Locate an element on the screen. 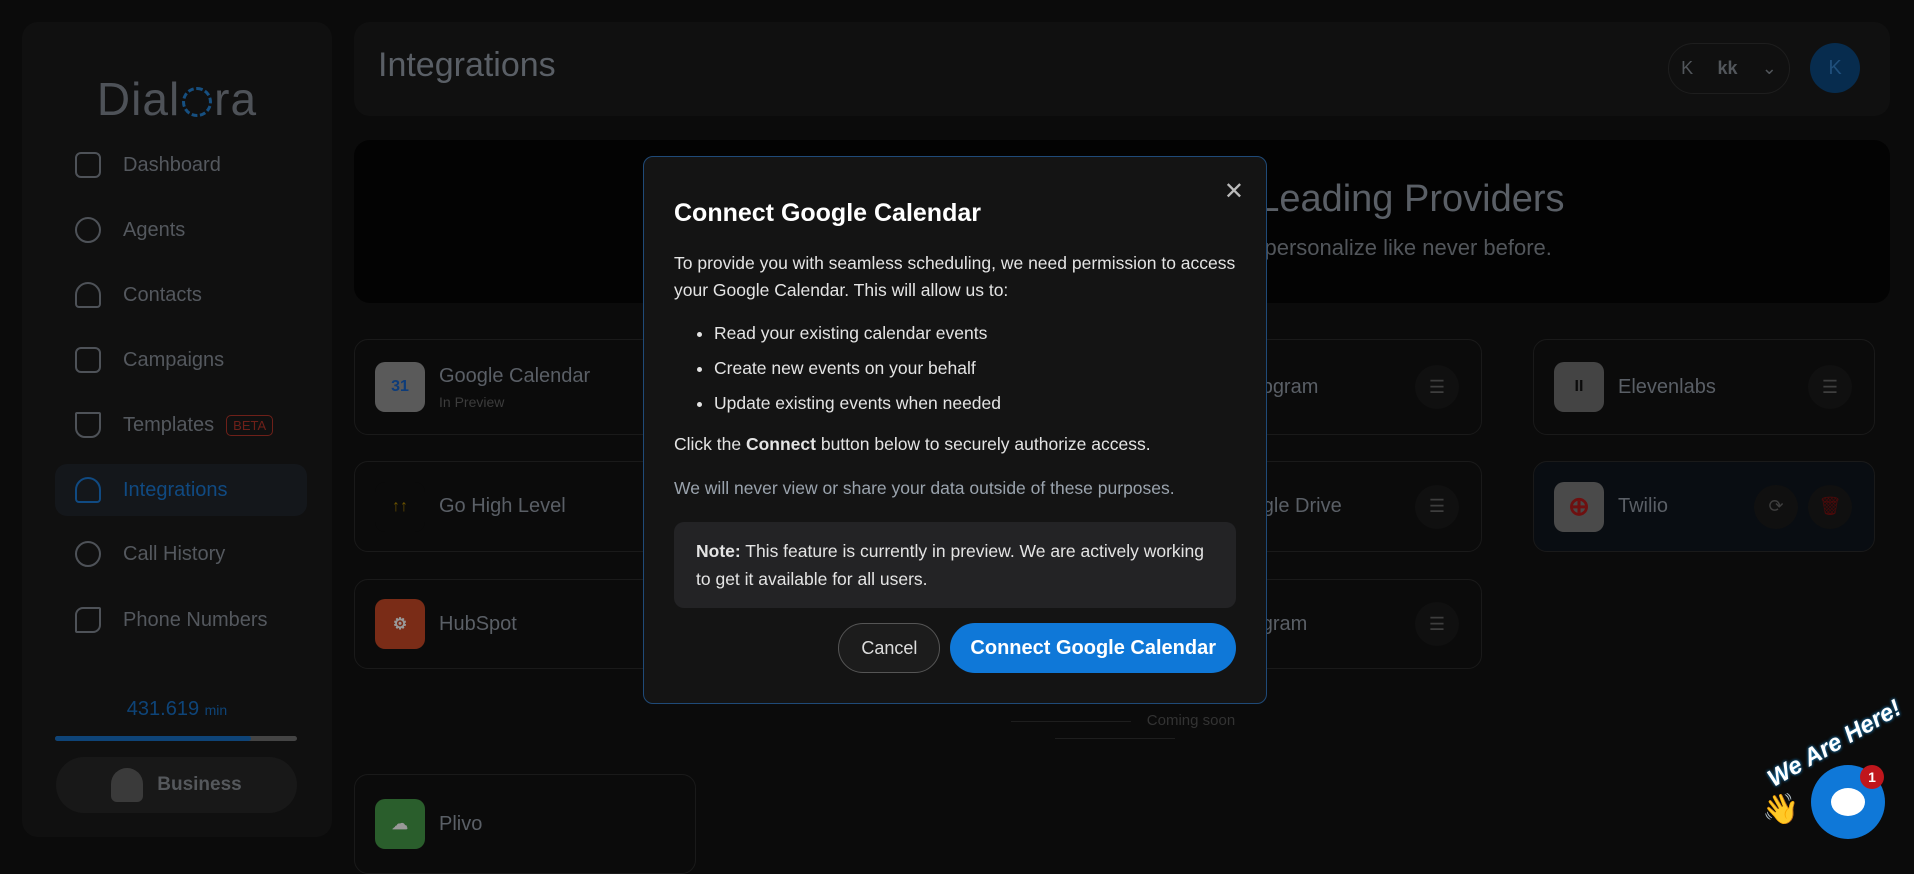  instruction-text: Click the is located at coordinates (710, 444).